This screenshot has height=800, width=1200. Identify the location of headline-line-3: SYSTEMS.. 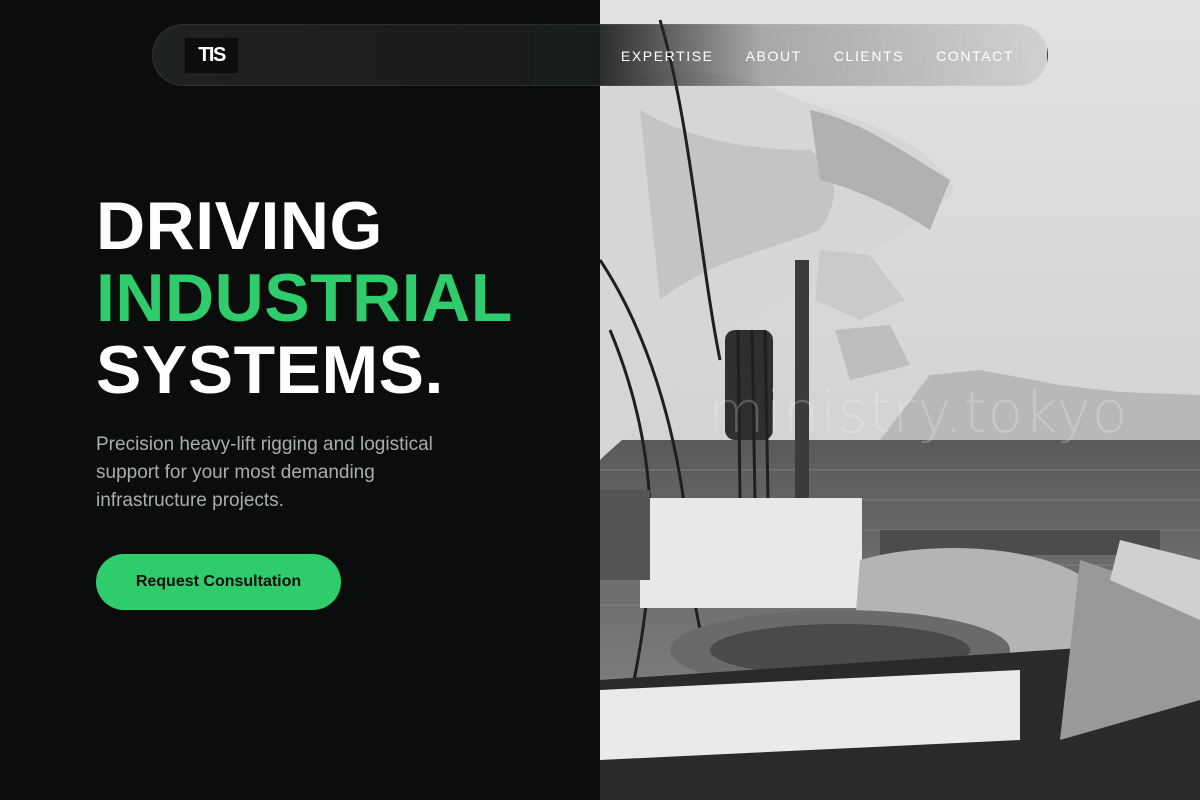
(270, 370).